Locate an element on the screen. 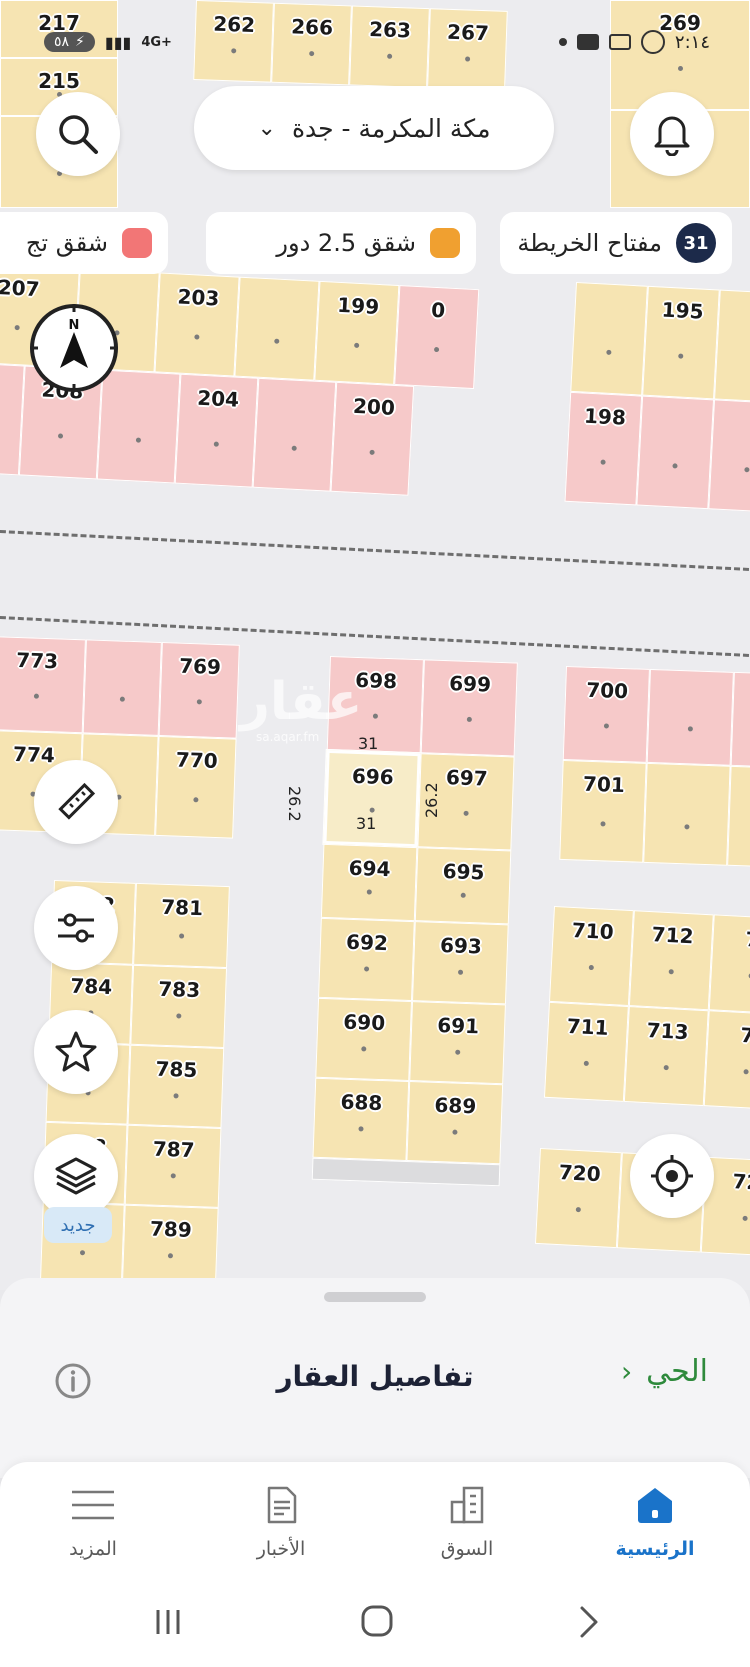 Image resolution: width=750 pixels, height=1667 pixels. land-plot: 0 is located at coordinates (437, 337).